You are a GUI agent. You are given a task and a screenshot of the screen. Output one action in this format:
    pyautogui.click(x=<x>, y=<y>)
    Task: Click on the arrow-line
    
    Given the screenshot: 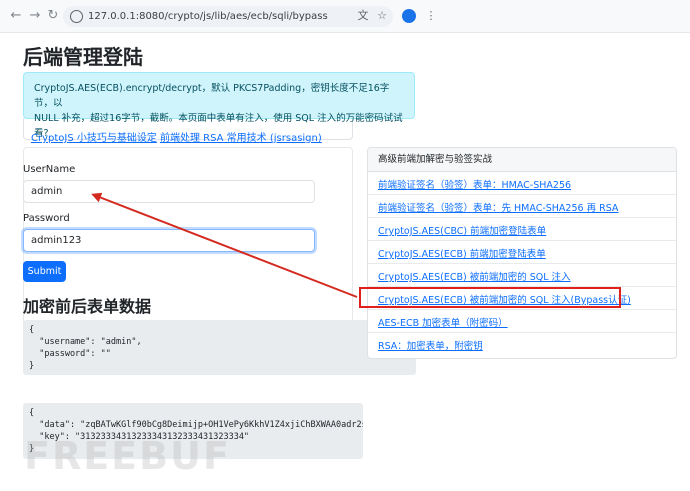 What is the action you would take?
    pyautogui.click(x=224, y=245)
    